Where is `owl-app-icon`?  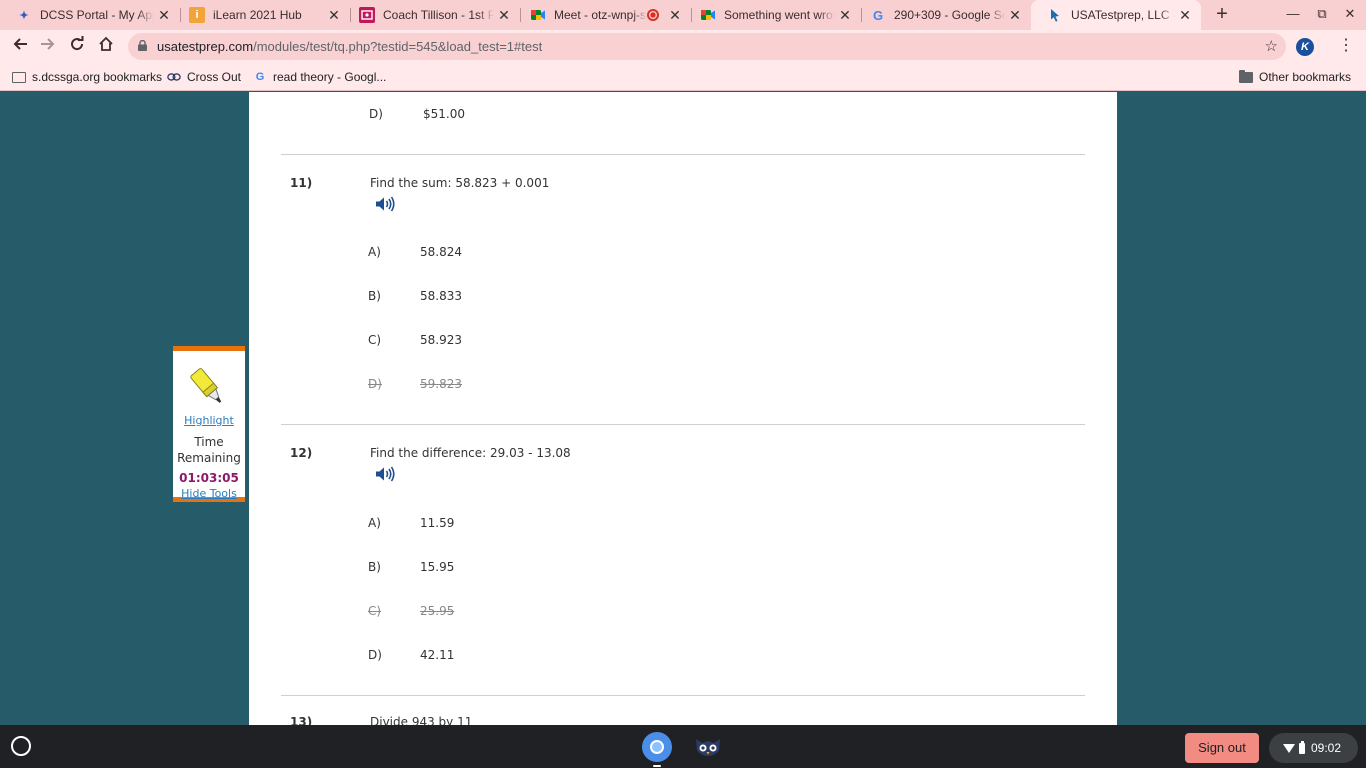 owl-app-icon is located at coordinates (708, 747).